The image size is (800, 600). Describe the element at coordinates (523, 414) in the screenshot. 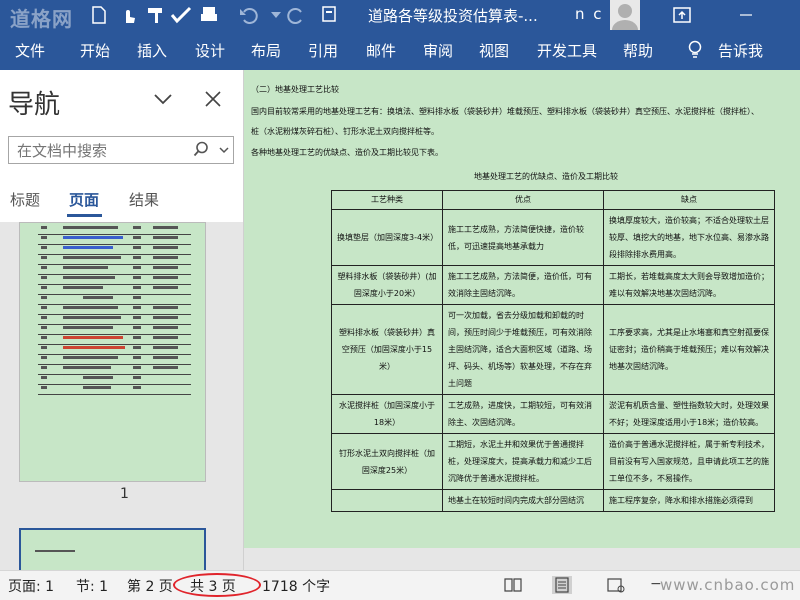

I see `table-cell: 工艺成熟，进度快，工期较短，可有效消除主、次固结沉降。` at that location.